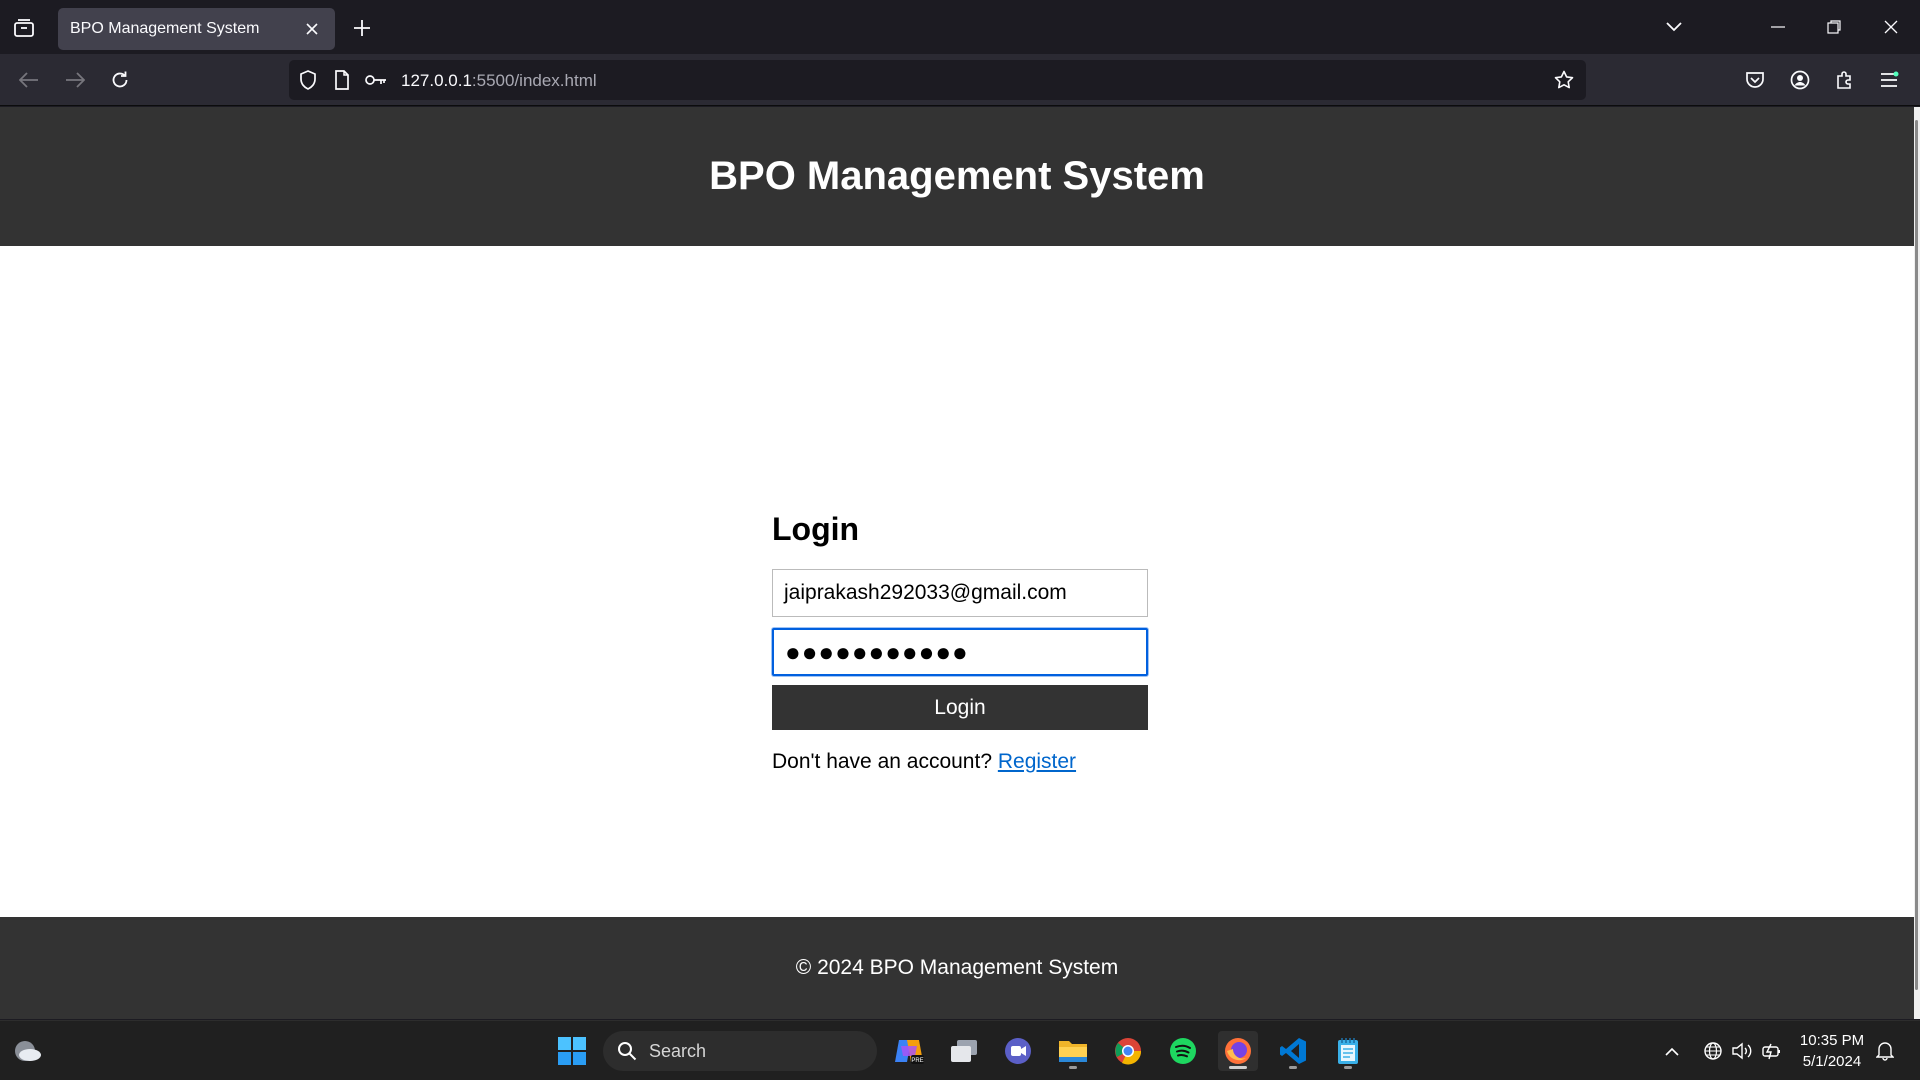  What do you see at coordinates (436, 80) in the screenshot?
I see `url-host: 127.0.0.1` at bounding box center [436, 80].